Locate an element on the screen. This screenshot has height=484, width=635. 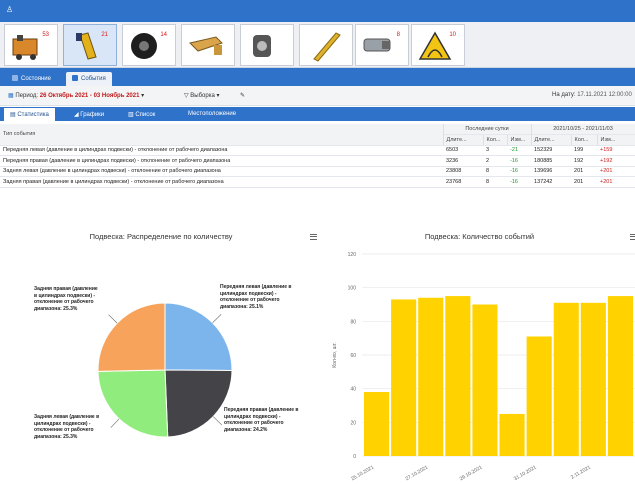
tile-tire: 14 is located at coordinates (149, 45).